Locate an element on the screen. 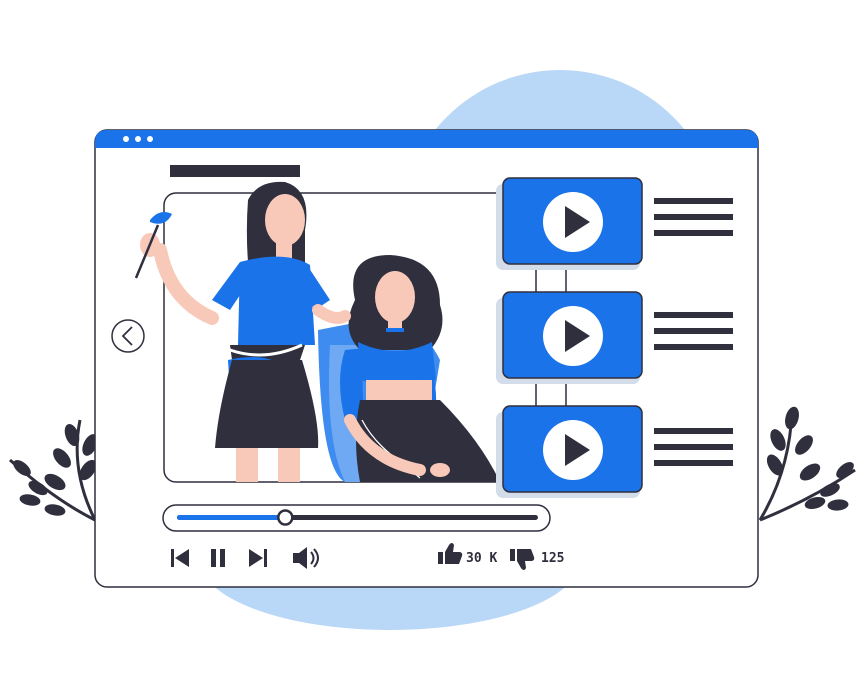  pause-icon is located at coordinates (213, 558).